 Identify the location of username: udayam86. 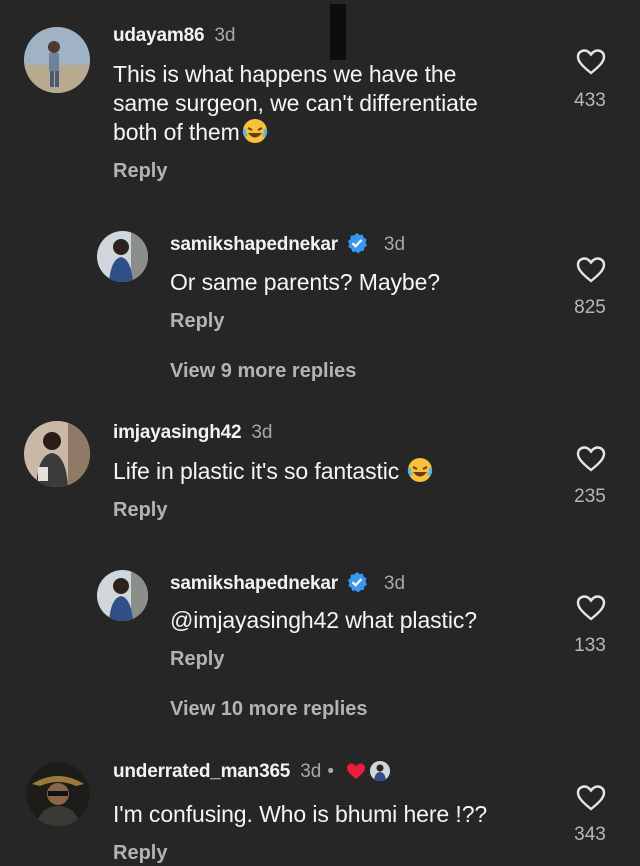
(159, 35).